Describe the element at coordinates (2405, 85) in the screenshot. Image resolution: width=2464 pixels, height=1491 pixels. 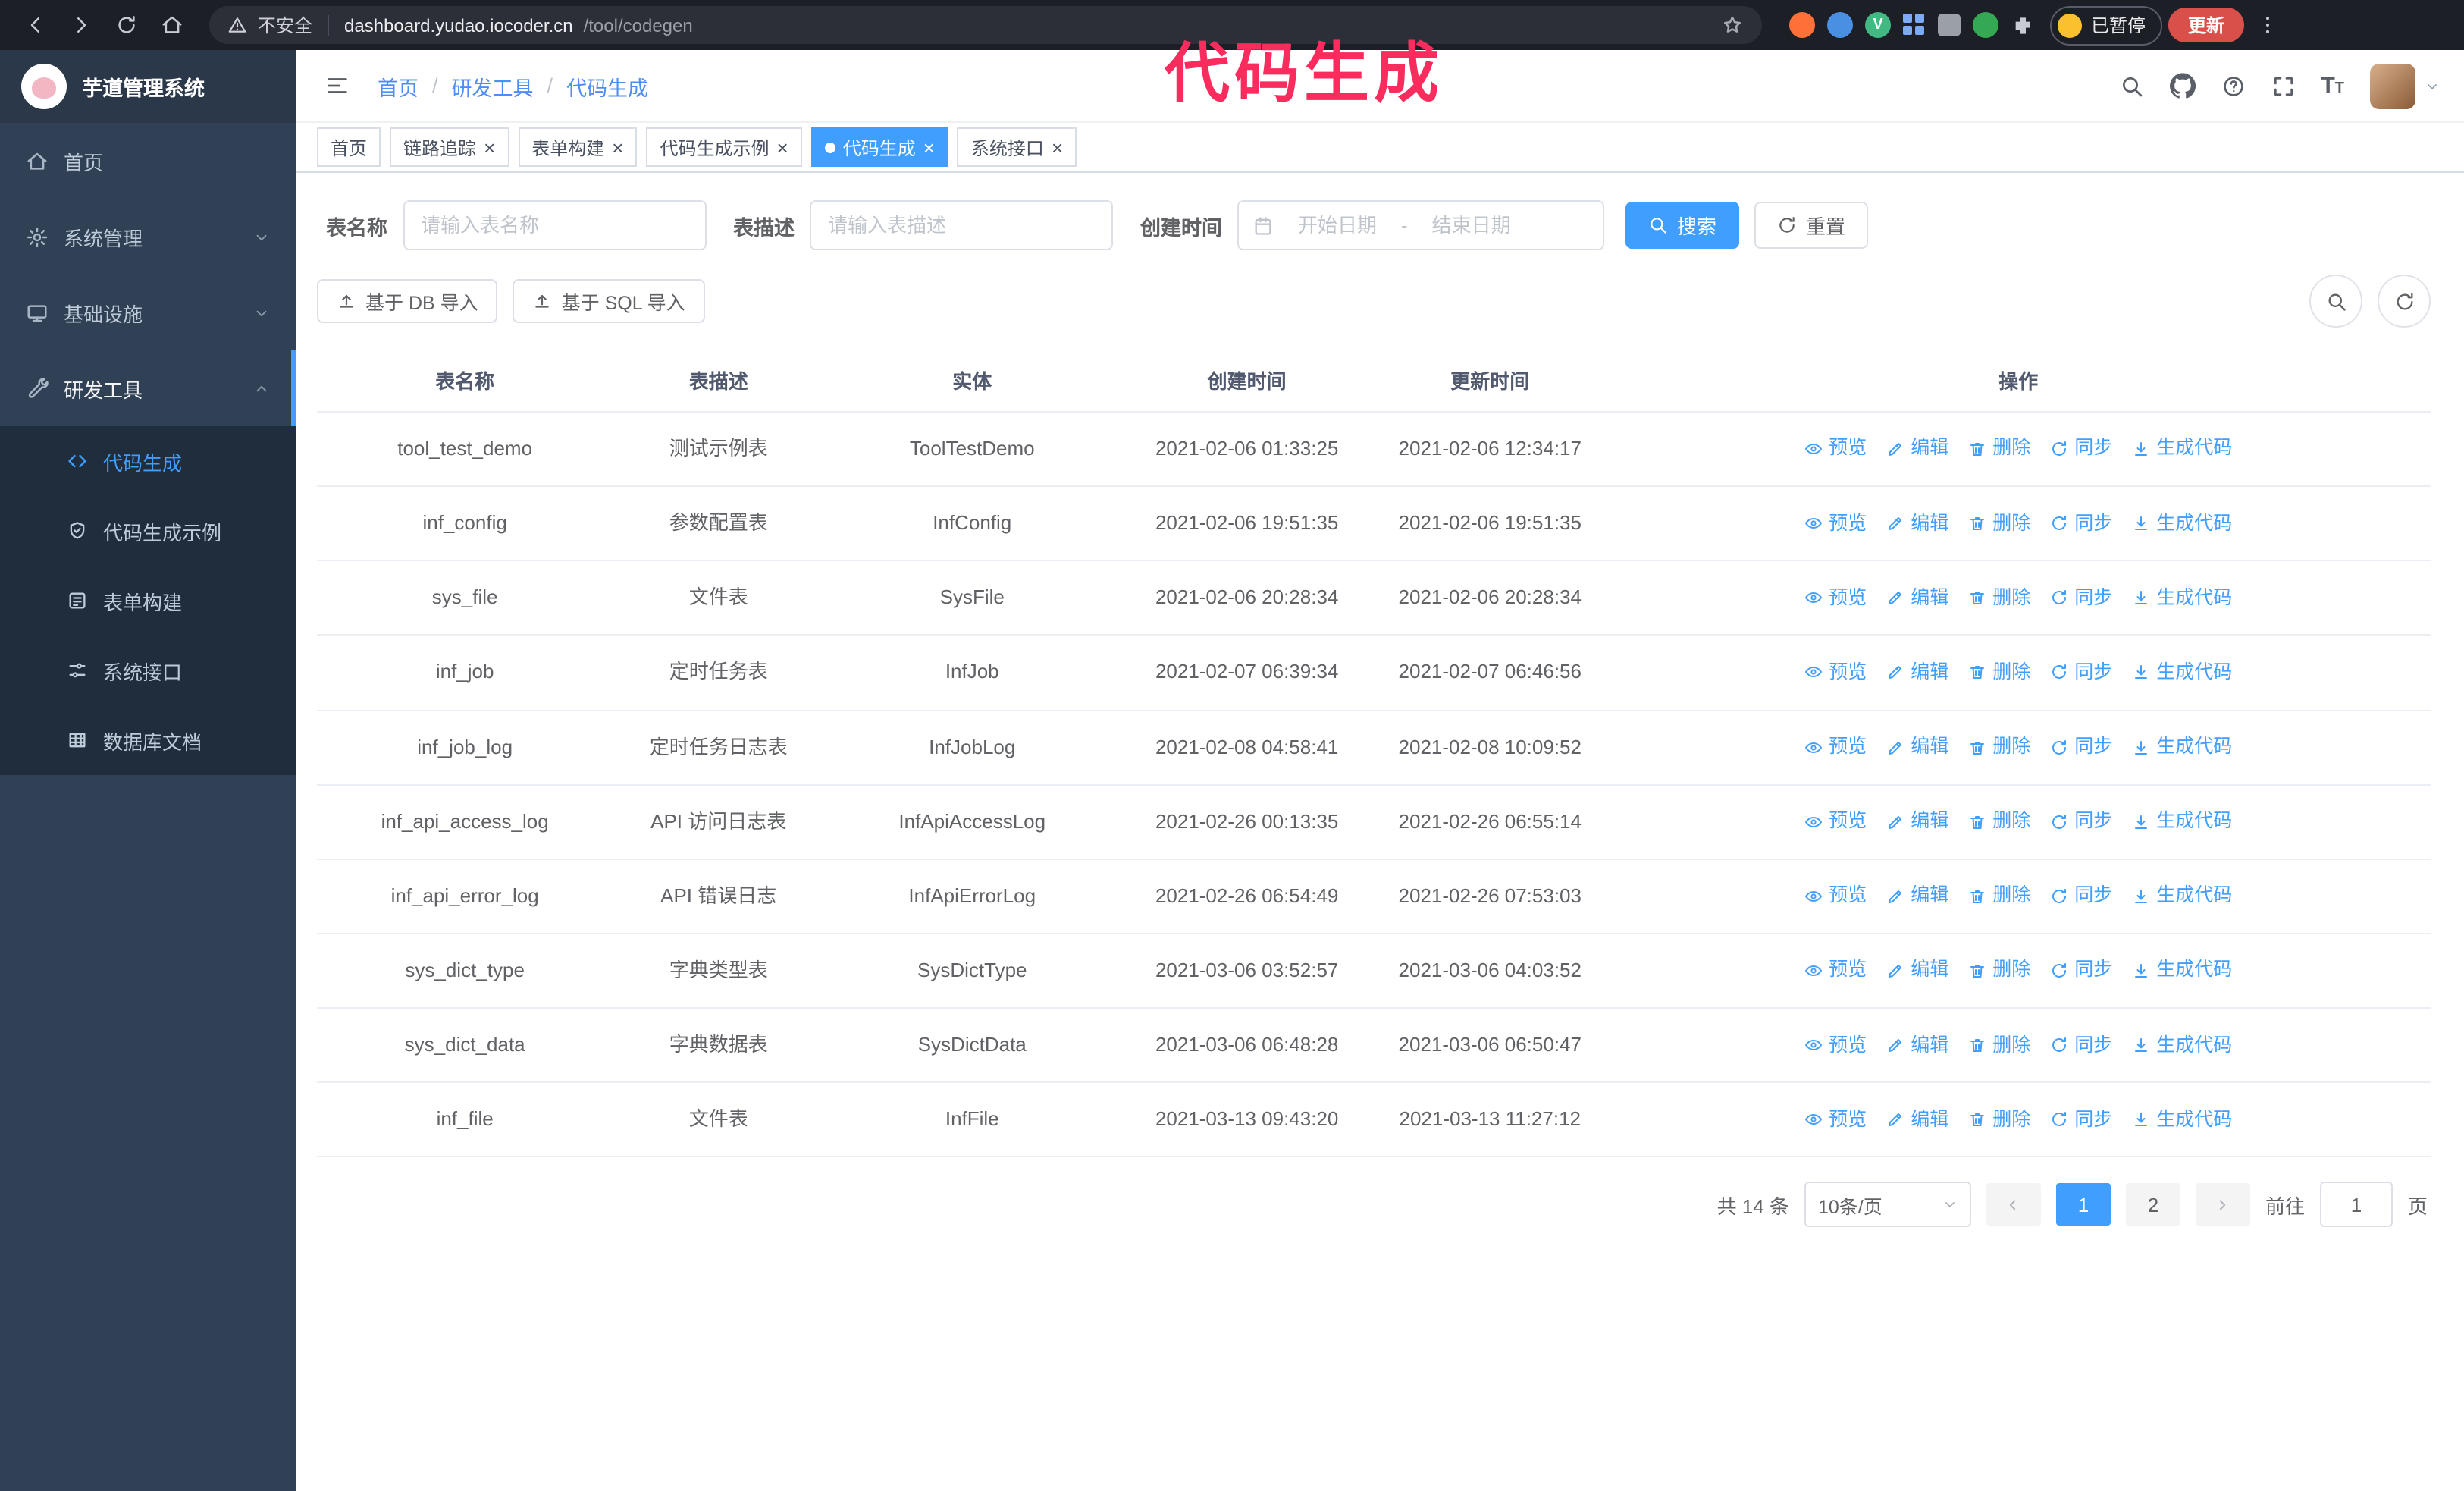
I see `user-menu` at that location.